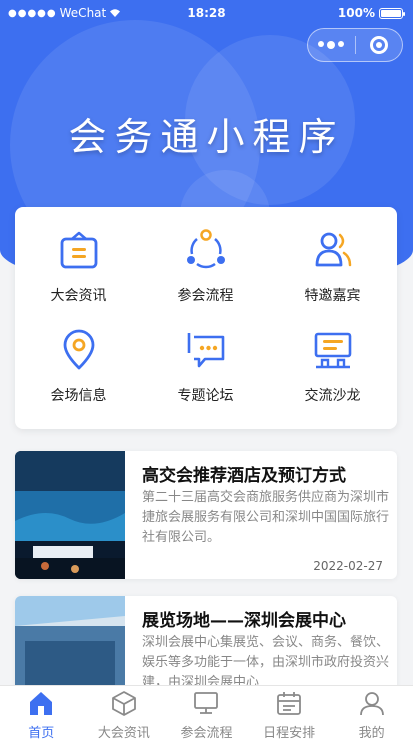 The width and height of the screenshot is (413, 743). I want to click on user-icon, so click(371, 704).